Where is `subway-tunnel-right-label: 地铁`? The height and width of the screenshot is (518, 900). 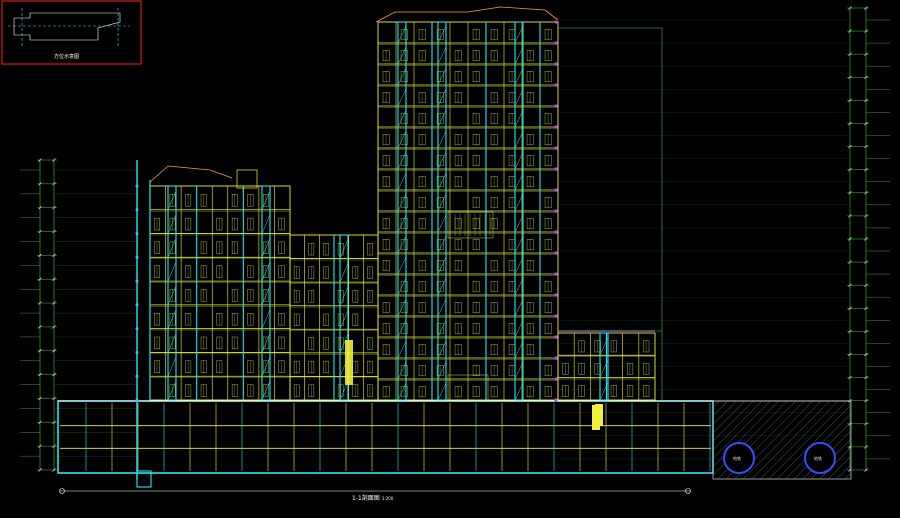 subway-tunnel-right-label: 地铁 is located at coordinates (818, 458).